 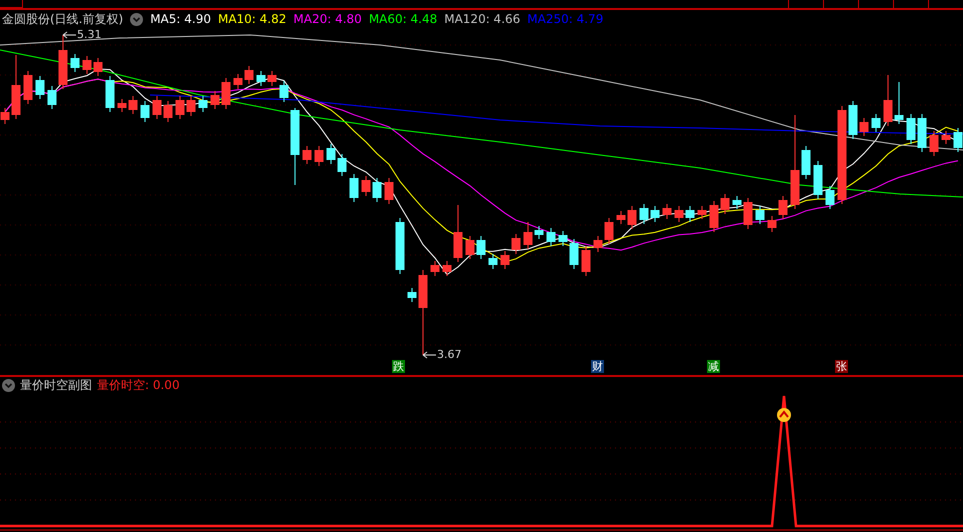 I want to click on low-price-label: 3.67, so click(x=449, y=354).